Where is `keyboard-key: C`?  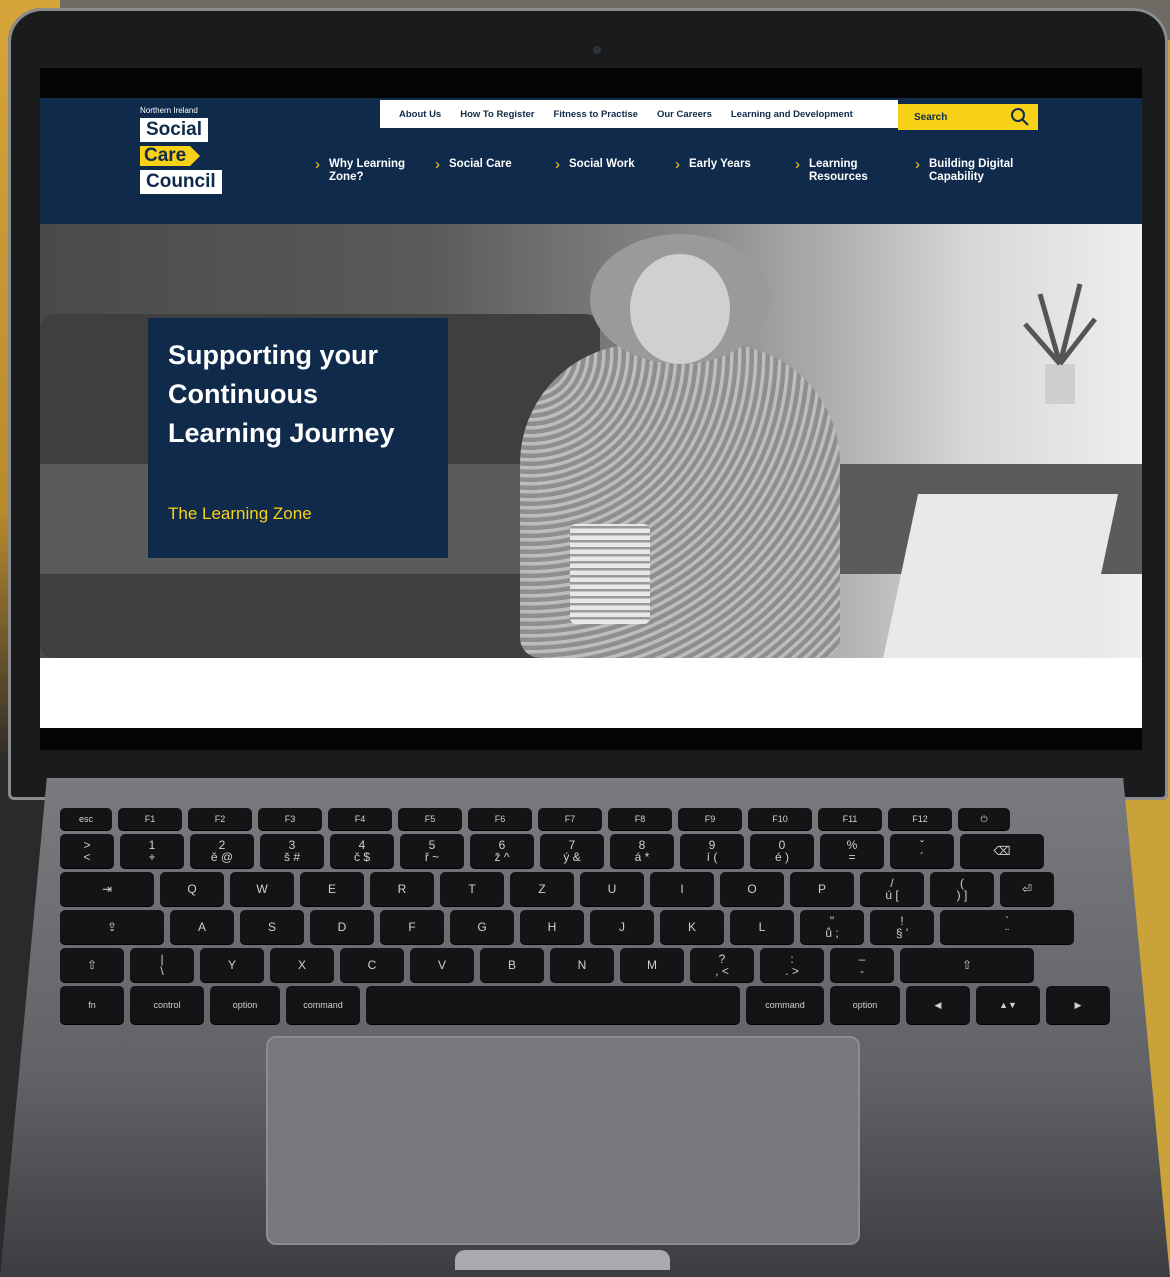
keyboard-key: C is located at coordinates (372, 965).